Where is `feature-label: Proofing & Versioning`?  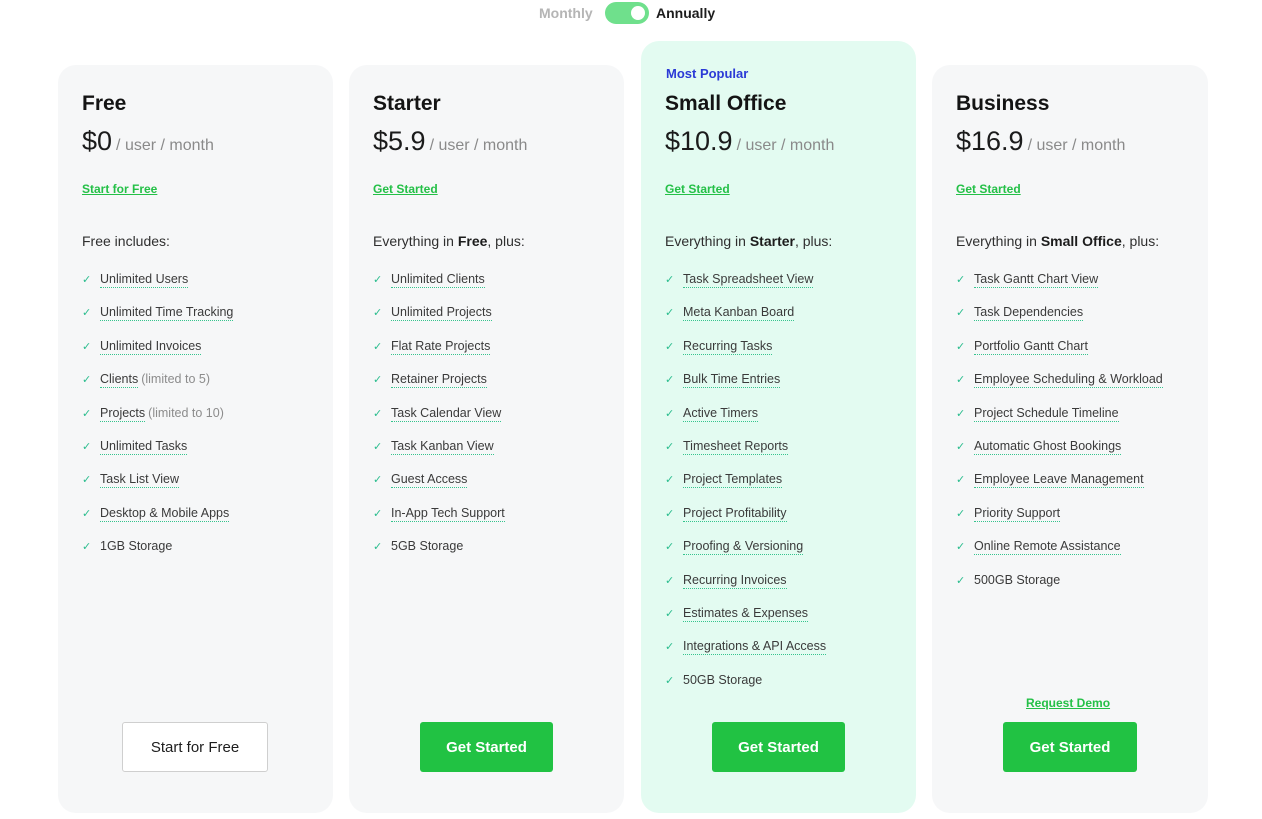
feature-label: Proofing & Versioning is located at coordinates (743, 547).